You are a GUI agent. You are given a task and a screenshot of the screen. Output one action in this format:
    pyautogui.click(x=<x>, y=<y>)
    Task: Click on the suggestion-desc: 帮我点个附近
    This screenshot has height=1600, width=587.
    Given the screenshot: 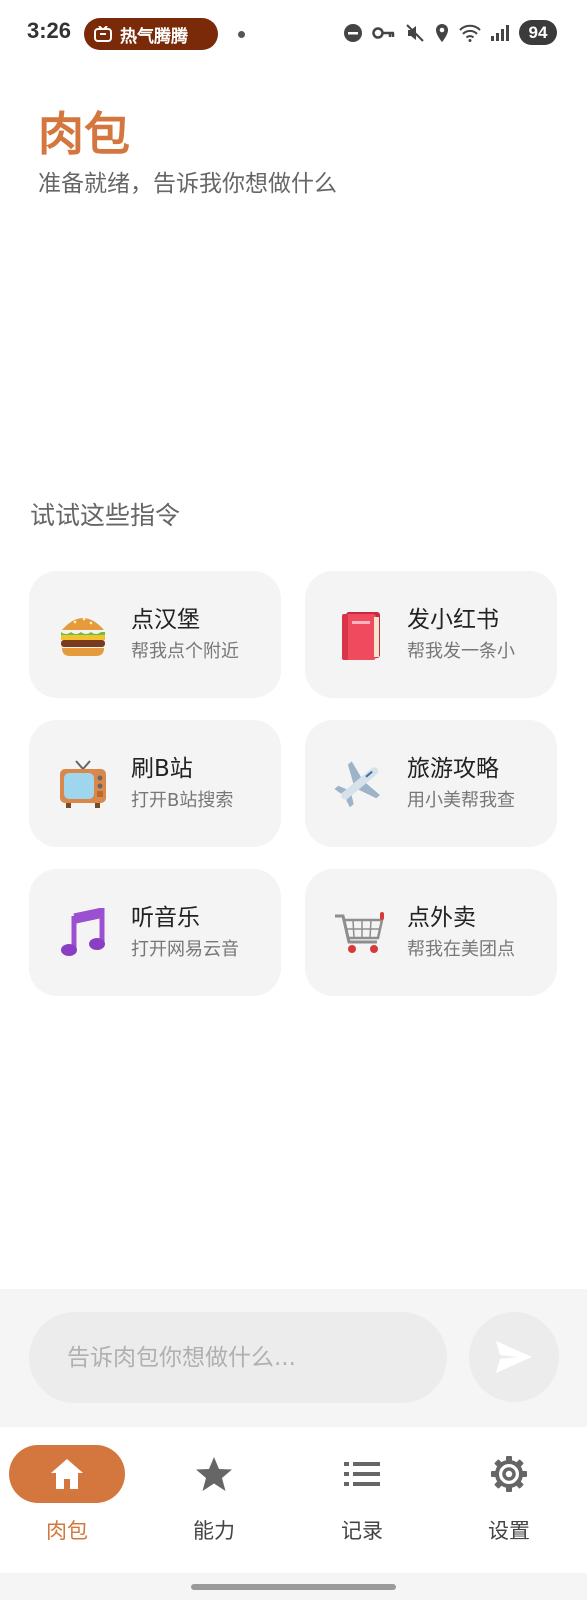 What is the action you would take?
    pyautogui.click(x=185, y=651)
    